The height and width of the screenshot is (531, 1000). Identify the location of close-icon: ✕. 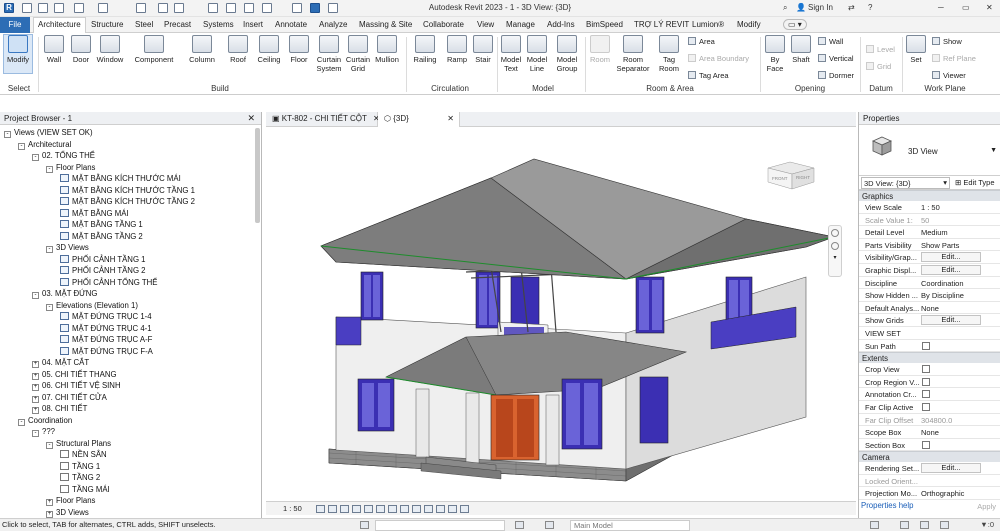
(450, 118).